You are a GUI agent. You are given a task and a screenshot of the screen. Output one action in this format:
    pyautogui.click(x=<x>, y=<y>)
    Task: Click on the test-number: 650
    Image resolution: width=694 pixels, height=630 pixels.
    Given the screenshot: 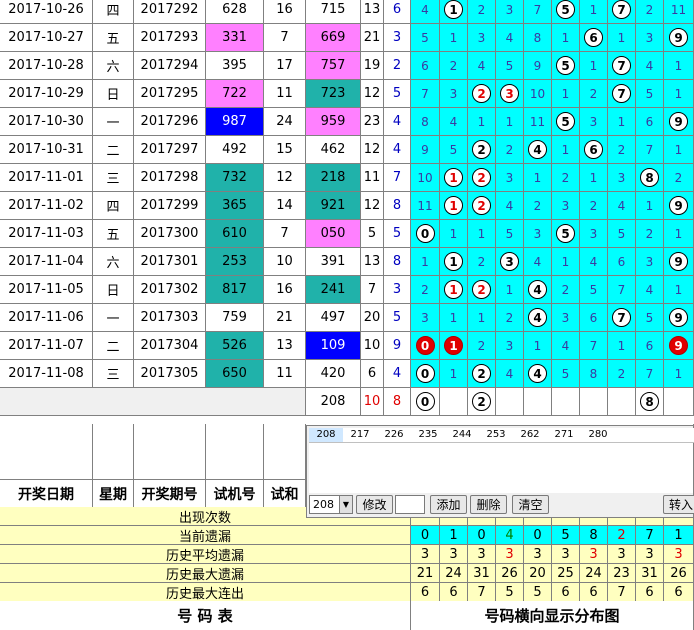 What is the action you would take?
    pyautogui.click(x=235, y=374)
    